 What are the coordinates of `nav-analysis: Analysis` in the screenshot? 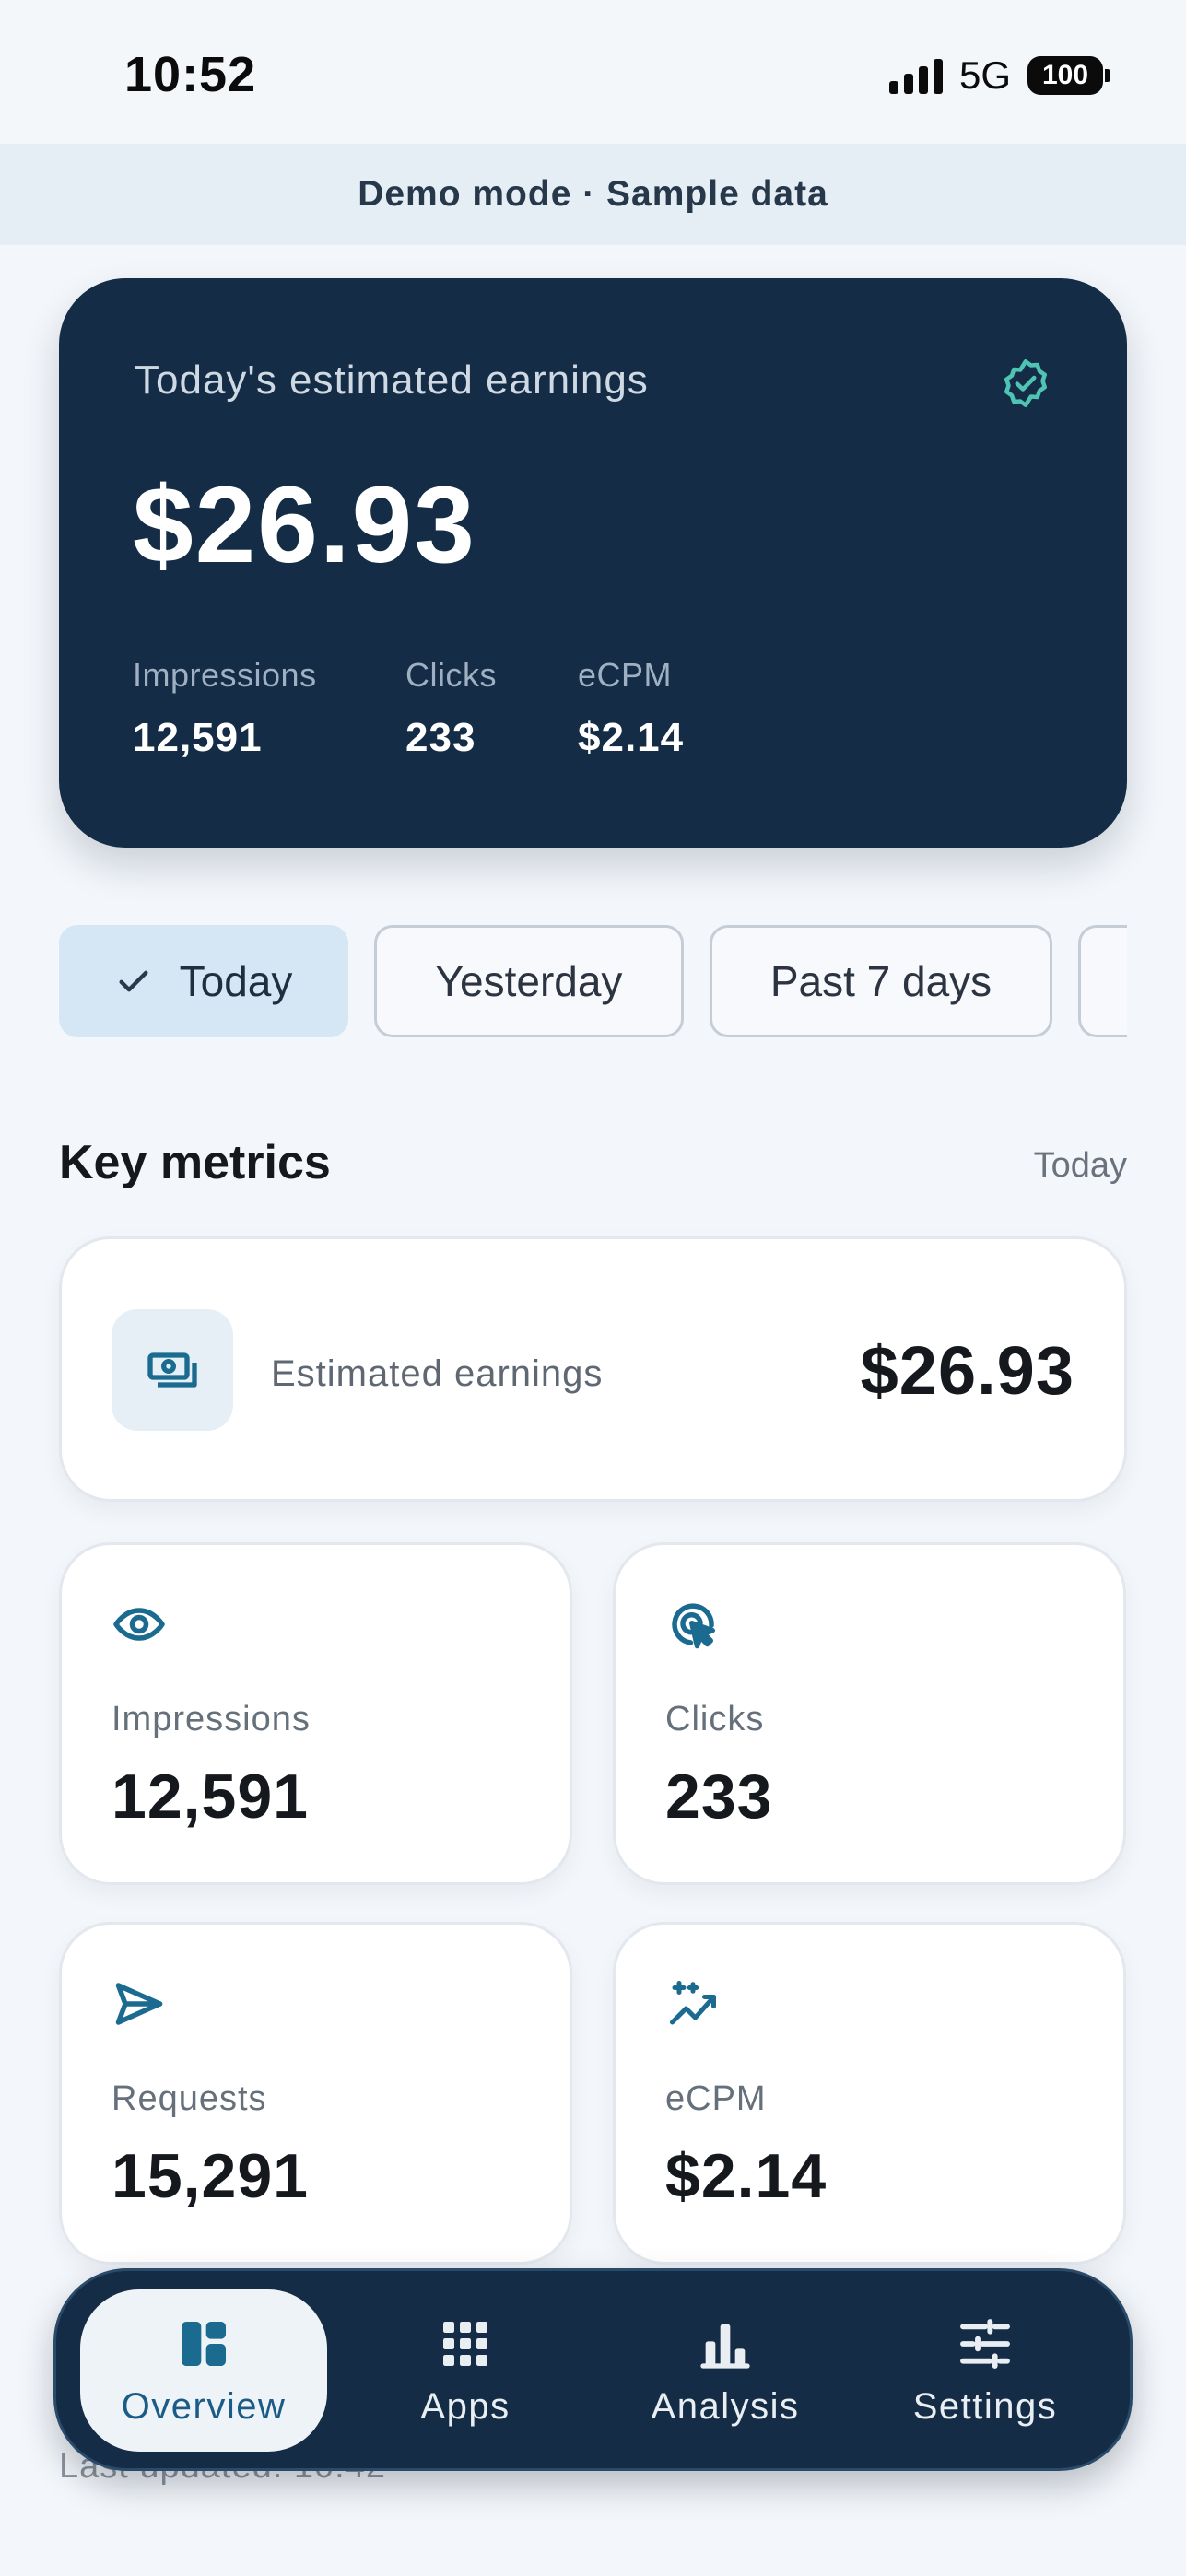 It's located at (725, 2370).